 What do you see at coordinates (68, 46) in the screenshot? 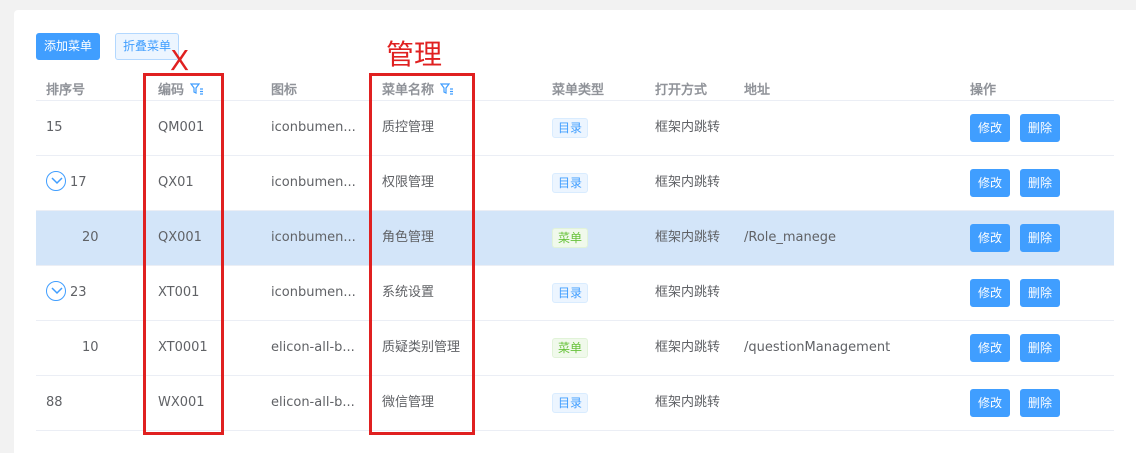
I see `add-menu-button: 添加菜单` at bounding box center [68, 46].